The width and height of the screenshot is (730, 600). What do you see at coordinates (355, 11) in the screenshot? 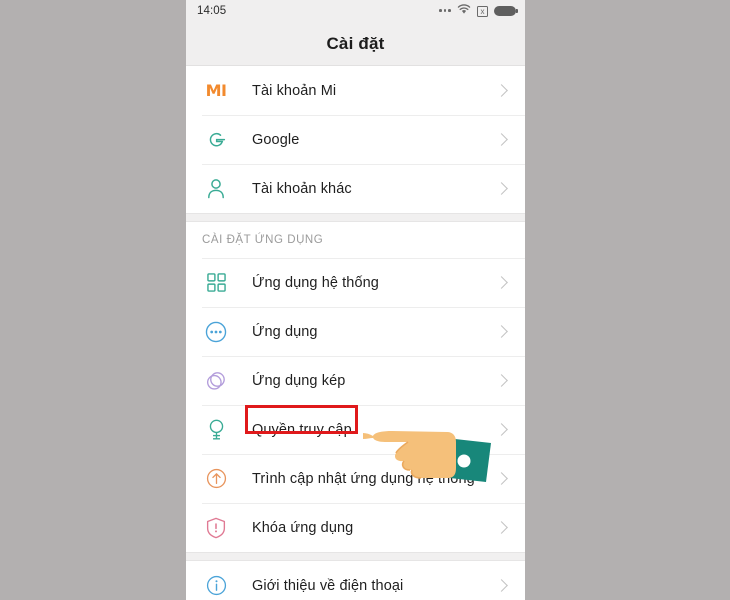
I see `status-bar: 14:05 x` at bounding box center [355, 11].